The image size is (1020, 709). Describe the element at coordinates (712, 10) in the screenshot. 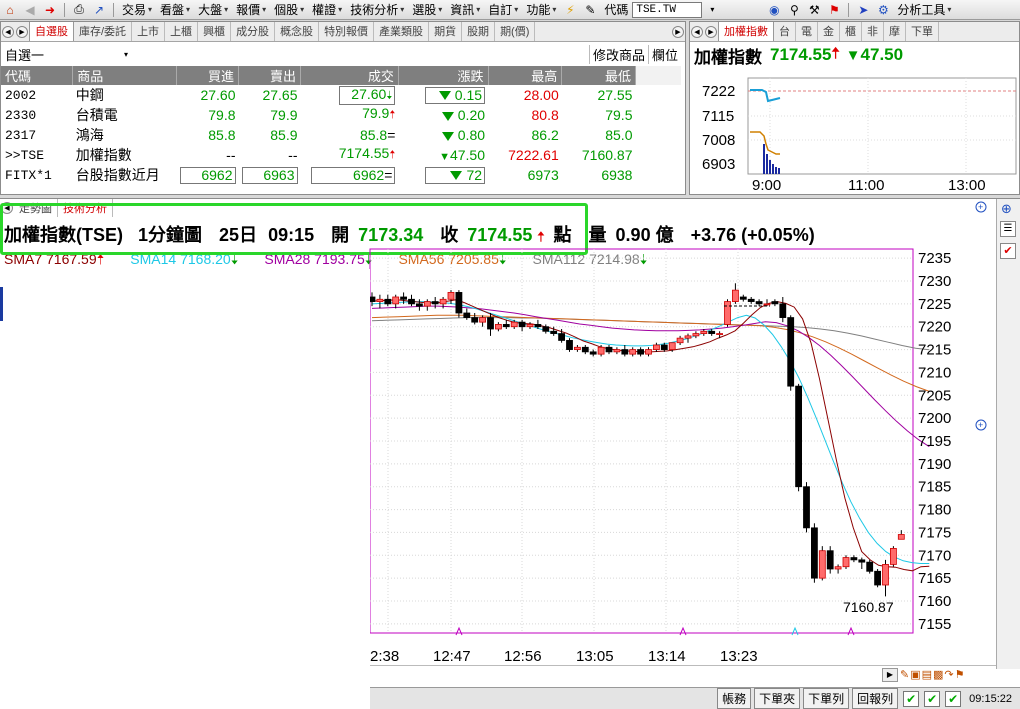

I see `dropdown-icon: ▾` at that location.